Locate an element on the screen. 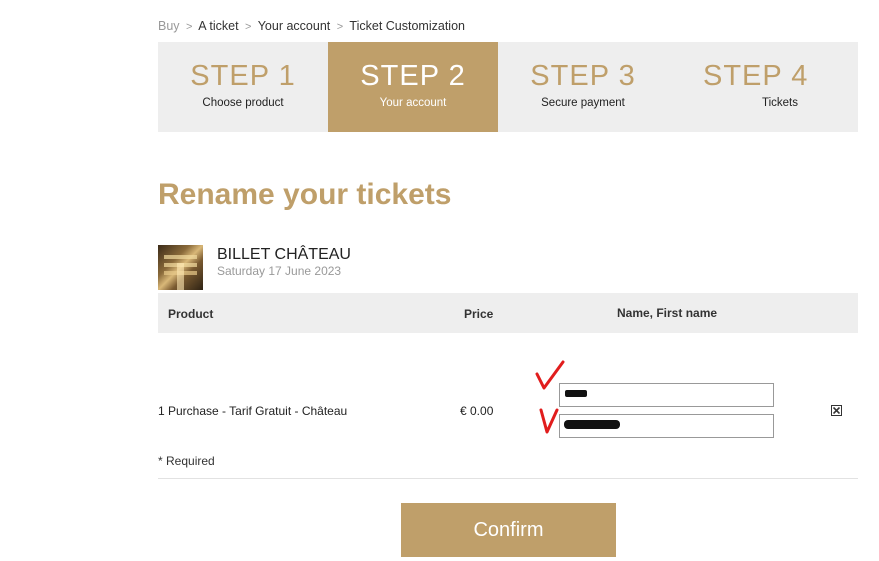  step-1-choose-product: STEP 1 Choose product is located at coordinates (243, 87).